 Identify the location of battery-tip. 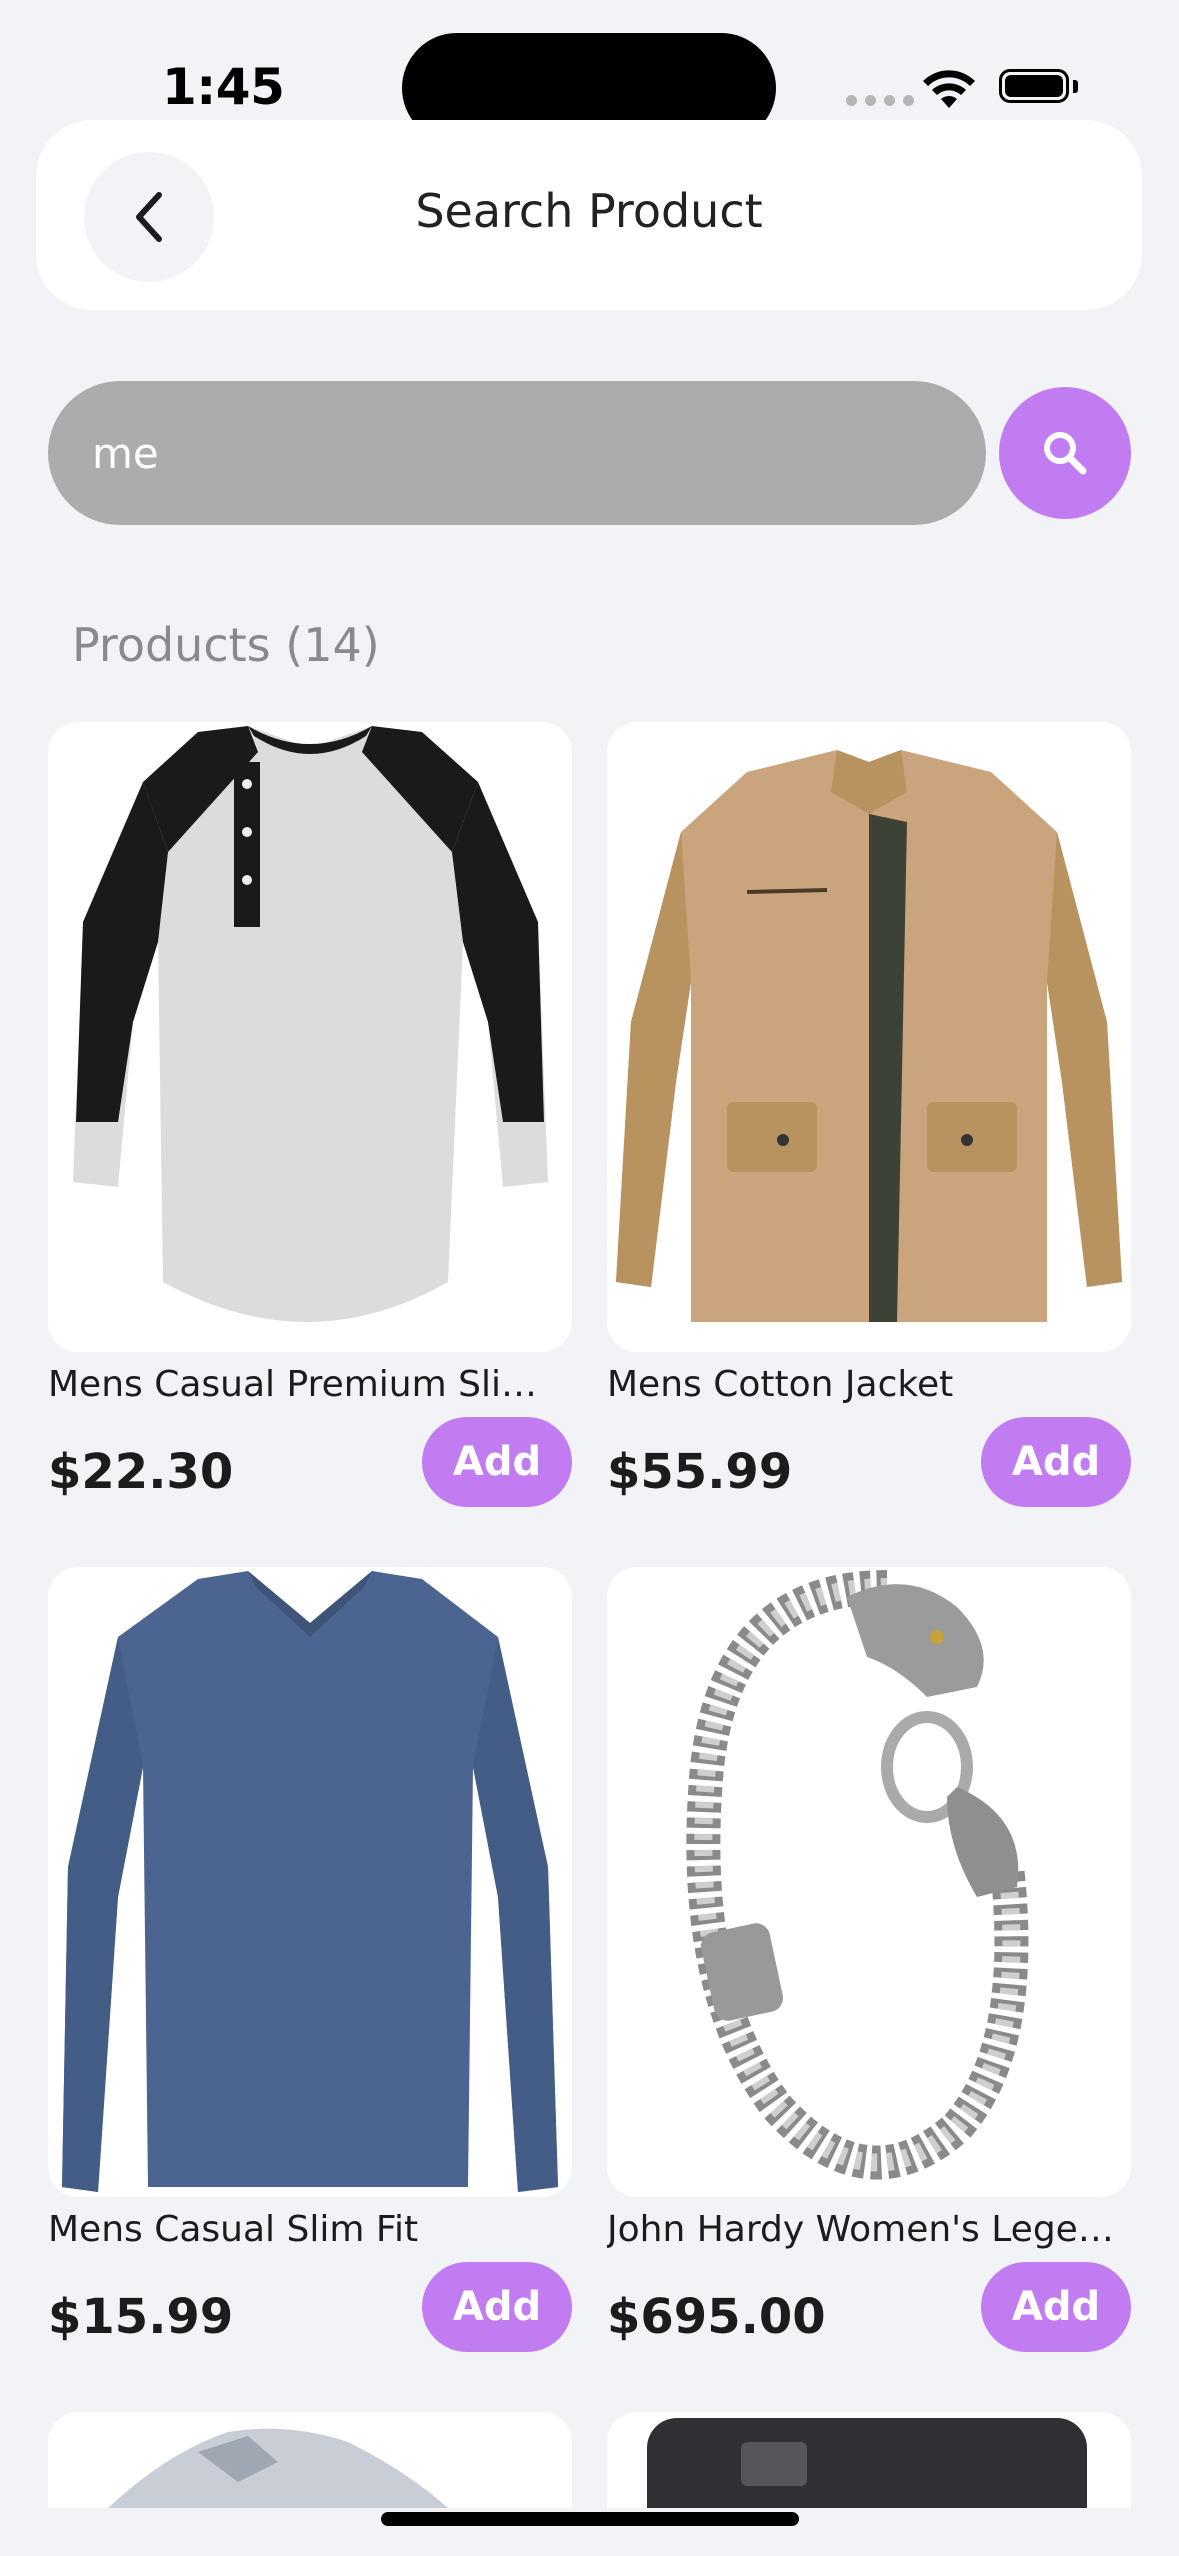
(1075, 86).